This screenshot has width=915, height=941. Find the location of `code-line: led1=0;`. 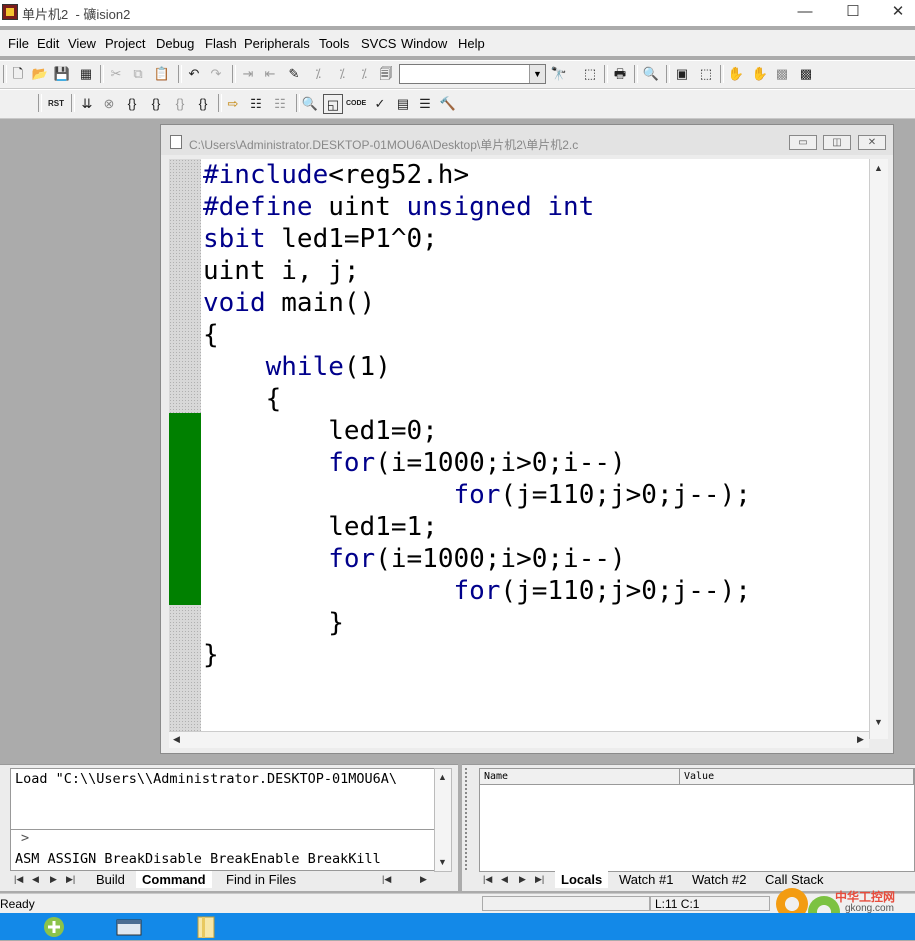

code-line: led1=0; is located at coordinates (320, 431).